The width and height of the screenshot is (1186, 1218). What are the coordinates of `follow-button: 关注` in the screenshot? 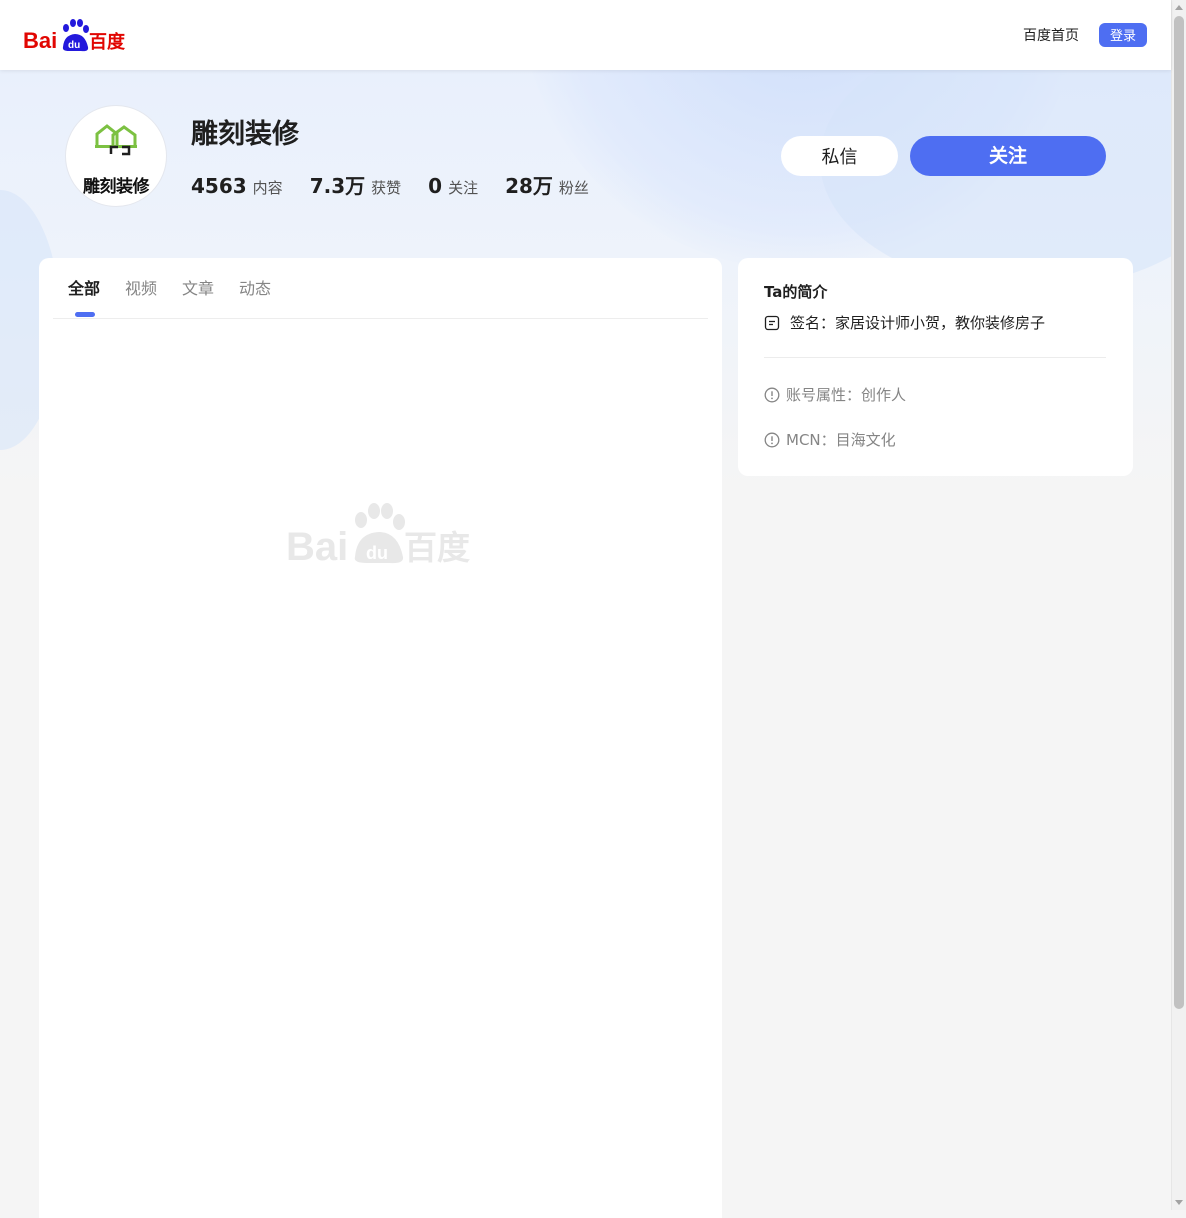 It's located at (1008, 156).